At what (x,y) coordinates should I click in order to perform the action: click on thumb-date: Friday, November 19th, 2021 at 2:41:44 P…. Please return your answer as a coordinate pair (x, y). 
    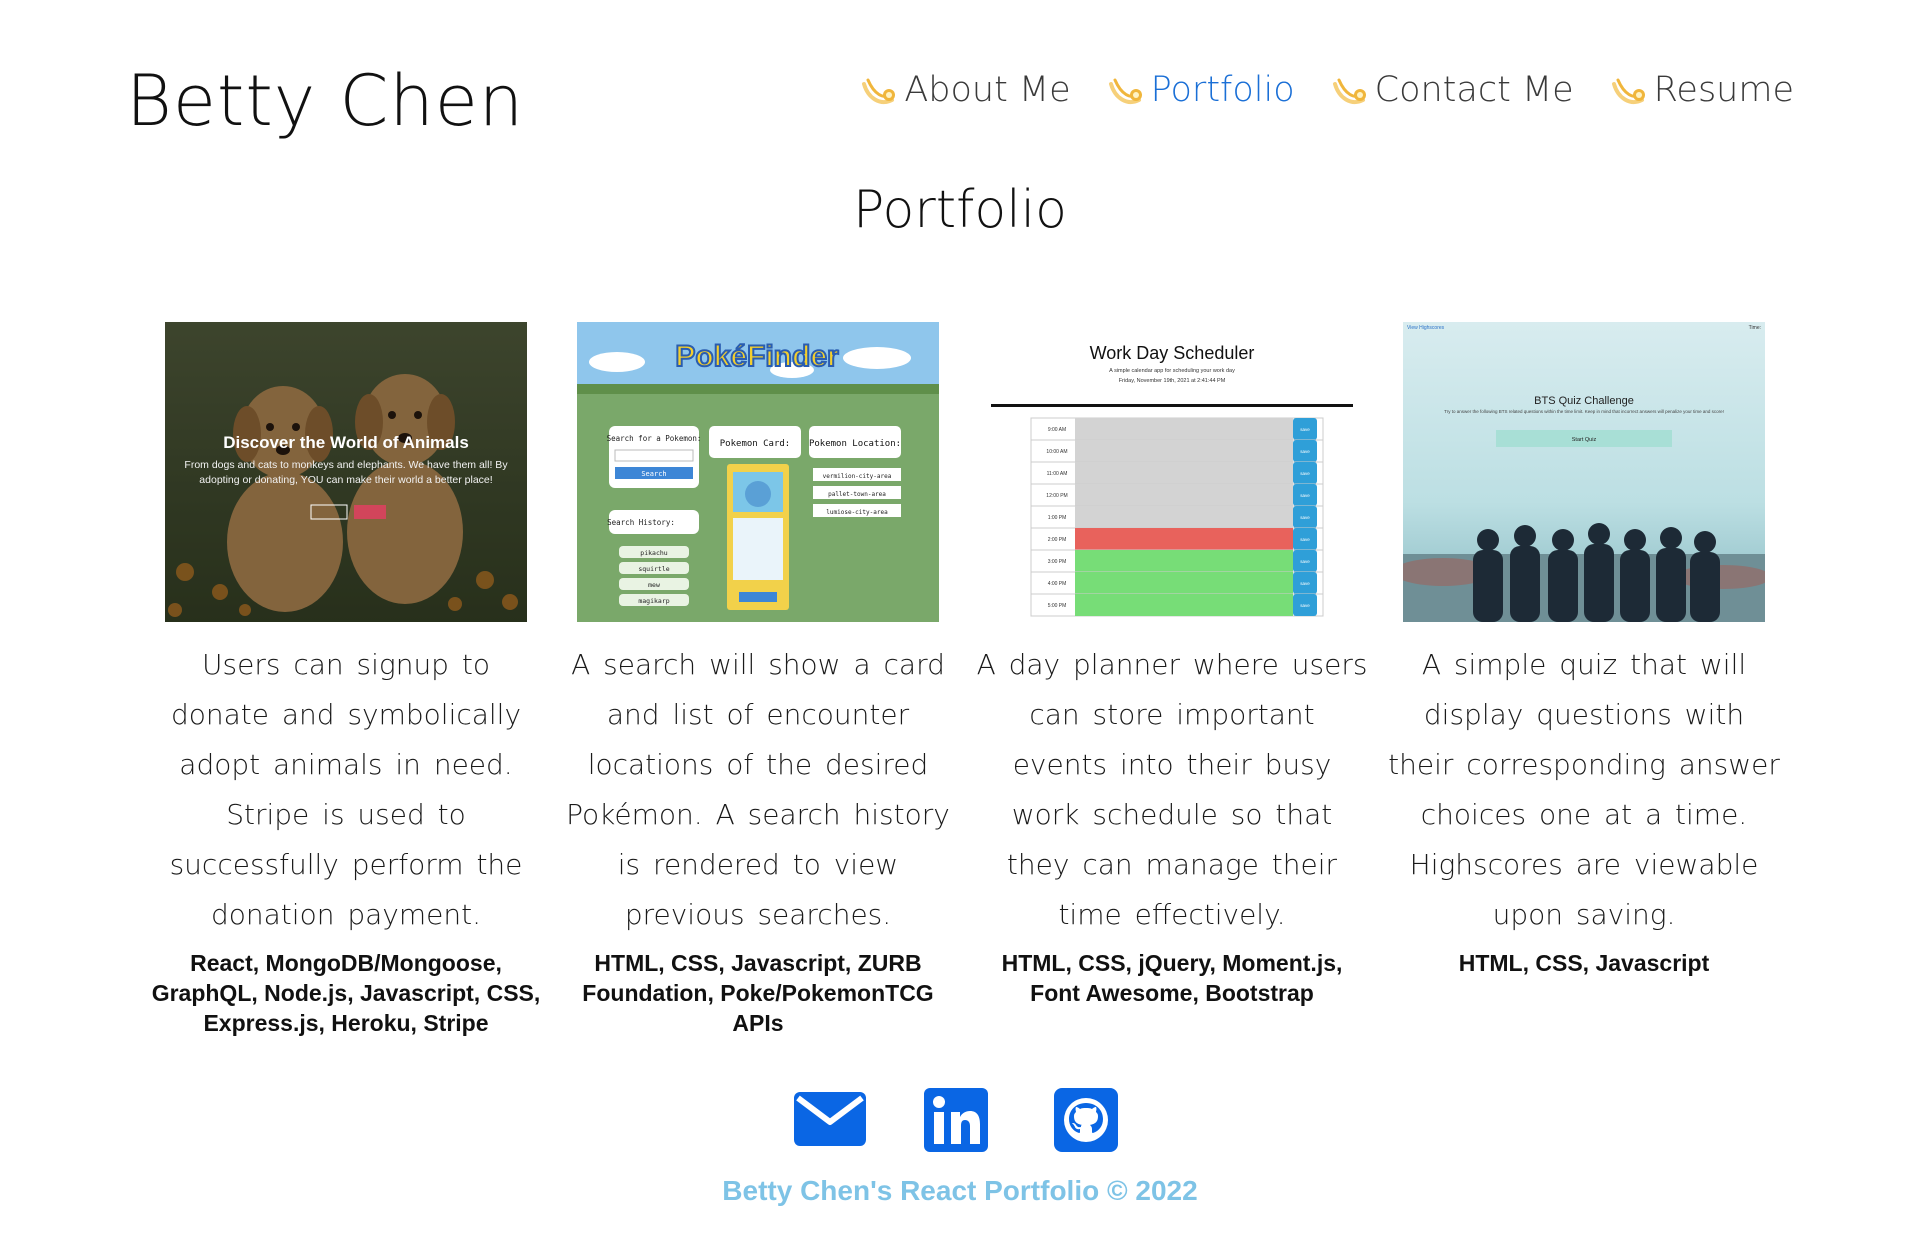
    Looking at the image, I should click on (1172, 381).